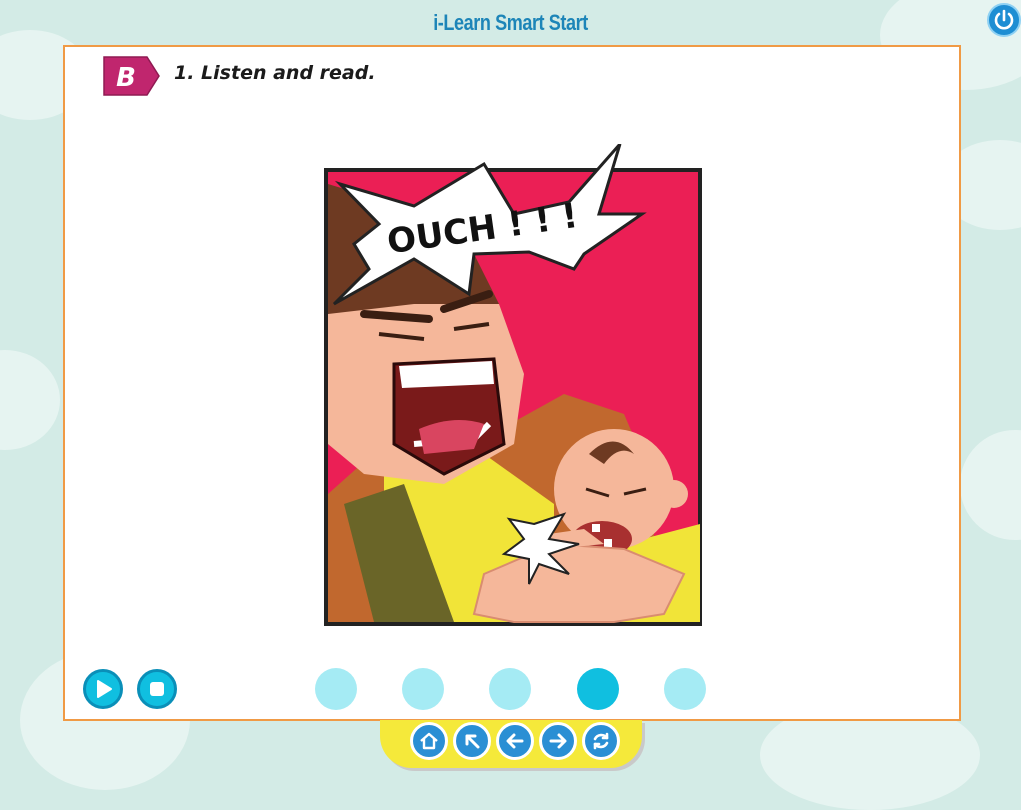  I want to click on home-icon, so click(429, 741).